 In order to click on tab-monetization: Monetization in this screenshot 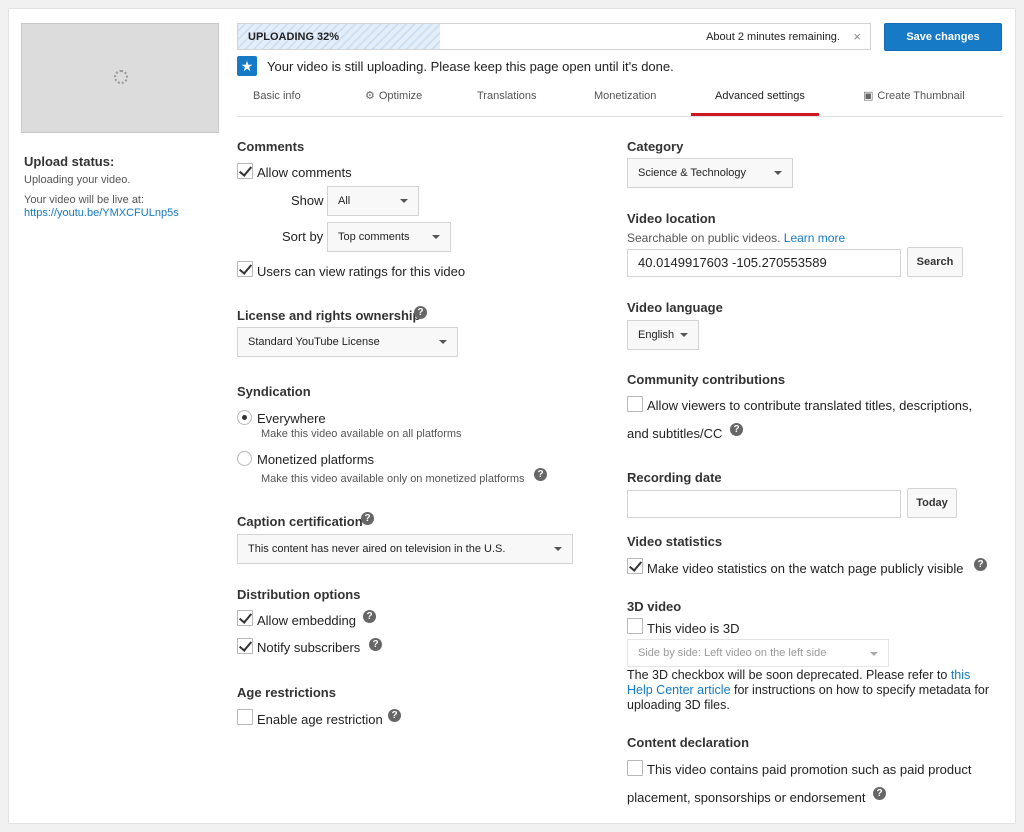, I will do `click(625, 99)`.